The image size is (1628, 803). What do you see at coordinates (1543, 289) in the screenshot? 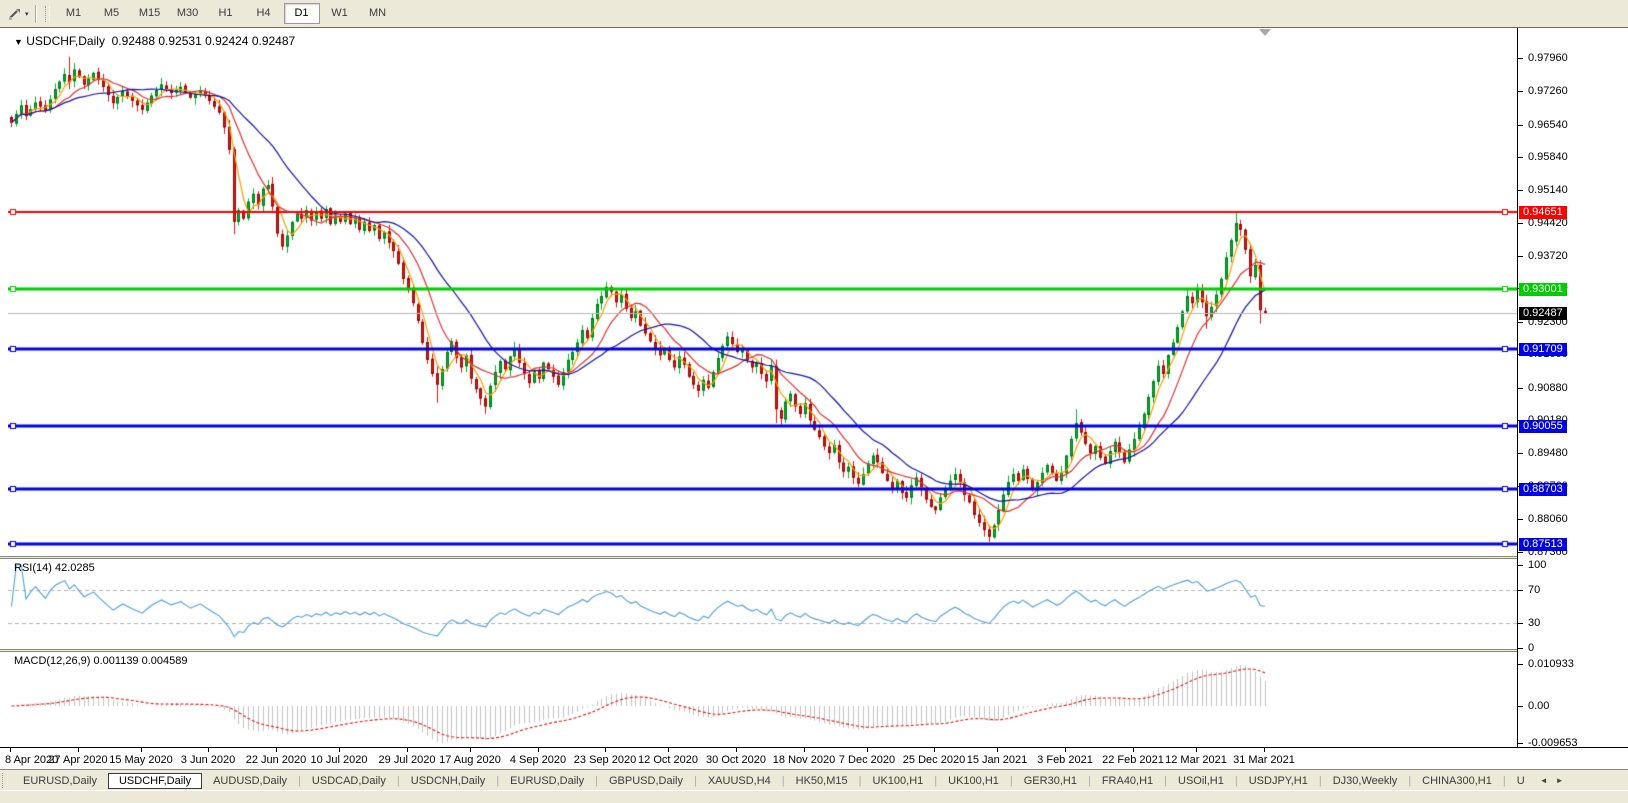
I see `price-level-badge: 0.93001` at bounding box center [1543, 289].